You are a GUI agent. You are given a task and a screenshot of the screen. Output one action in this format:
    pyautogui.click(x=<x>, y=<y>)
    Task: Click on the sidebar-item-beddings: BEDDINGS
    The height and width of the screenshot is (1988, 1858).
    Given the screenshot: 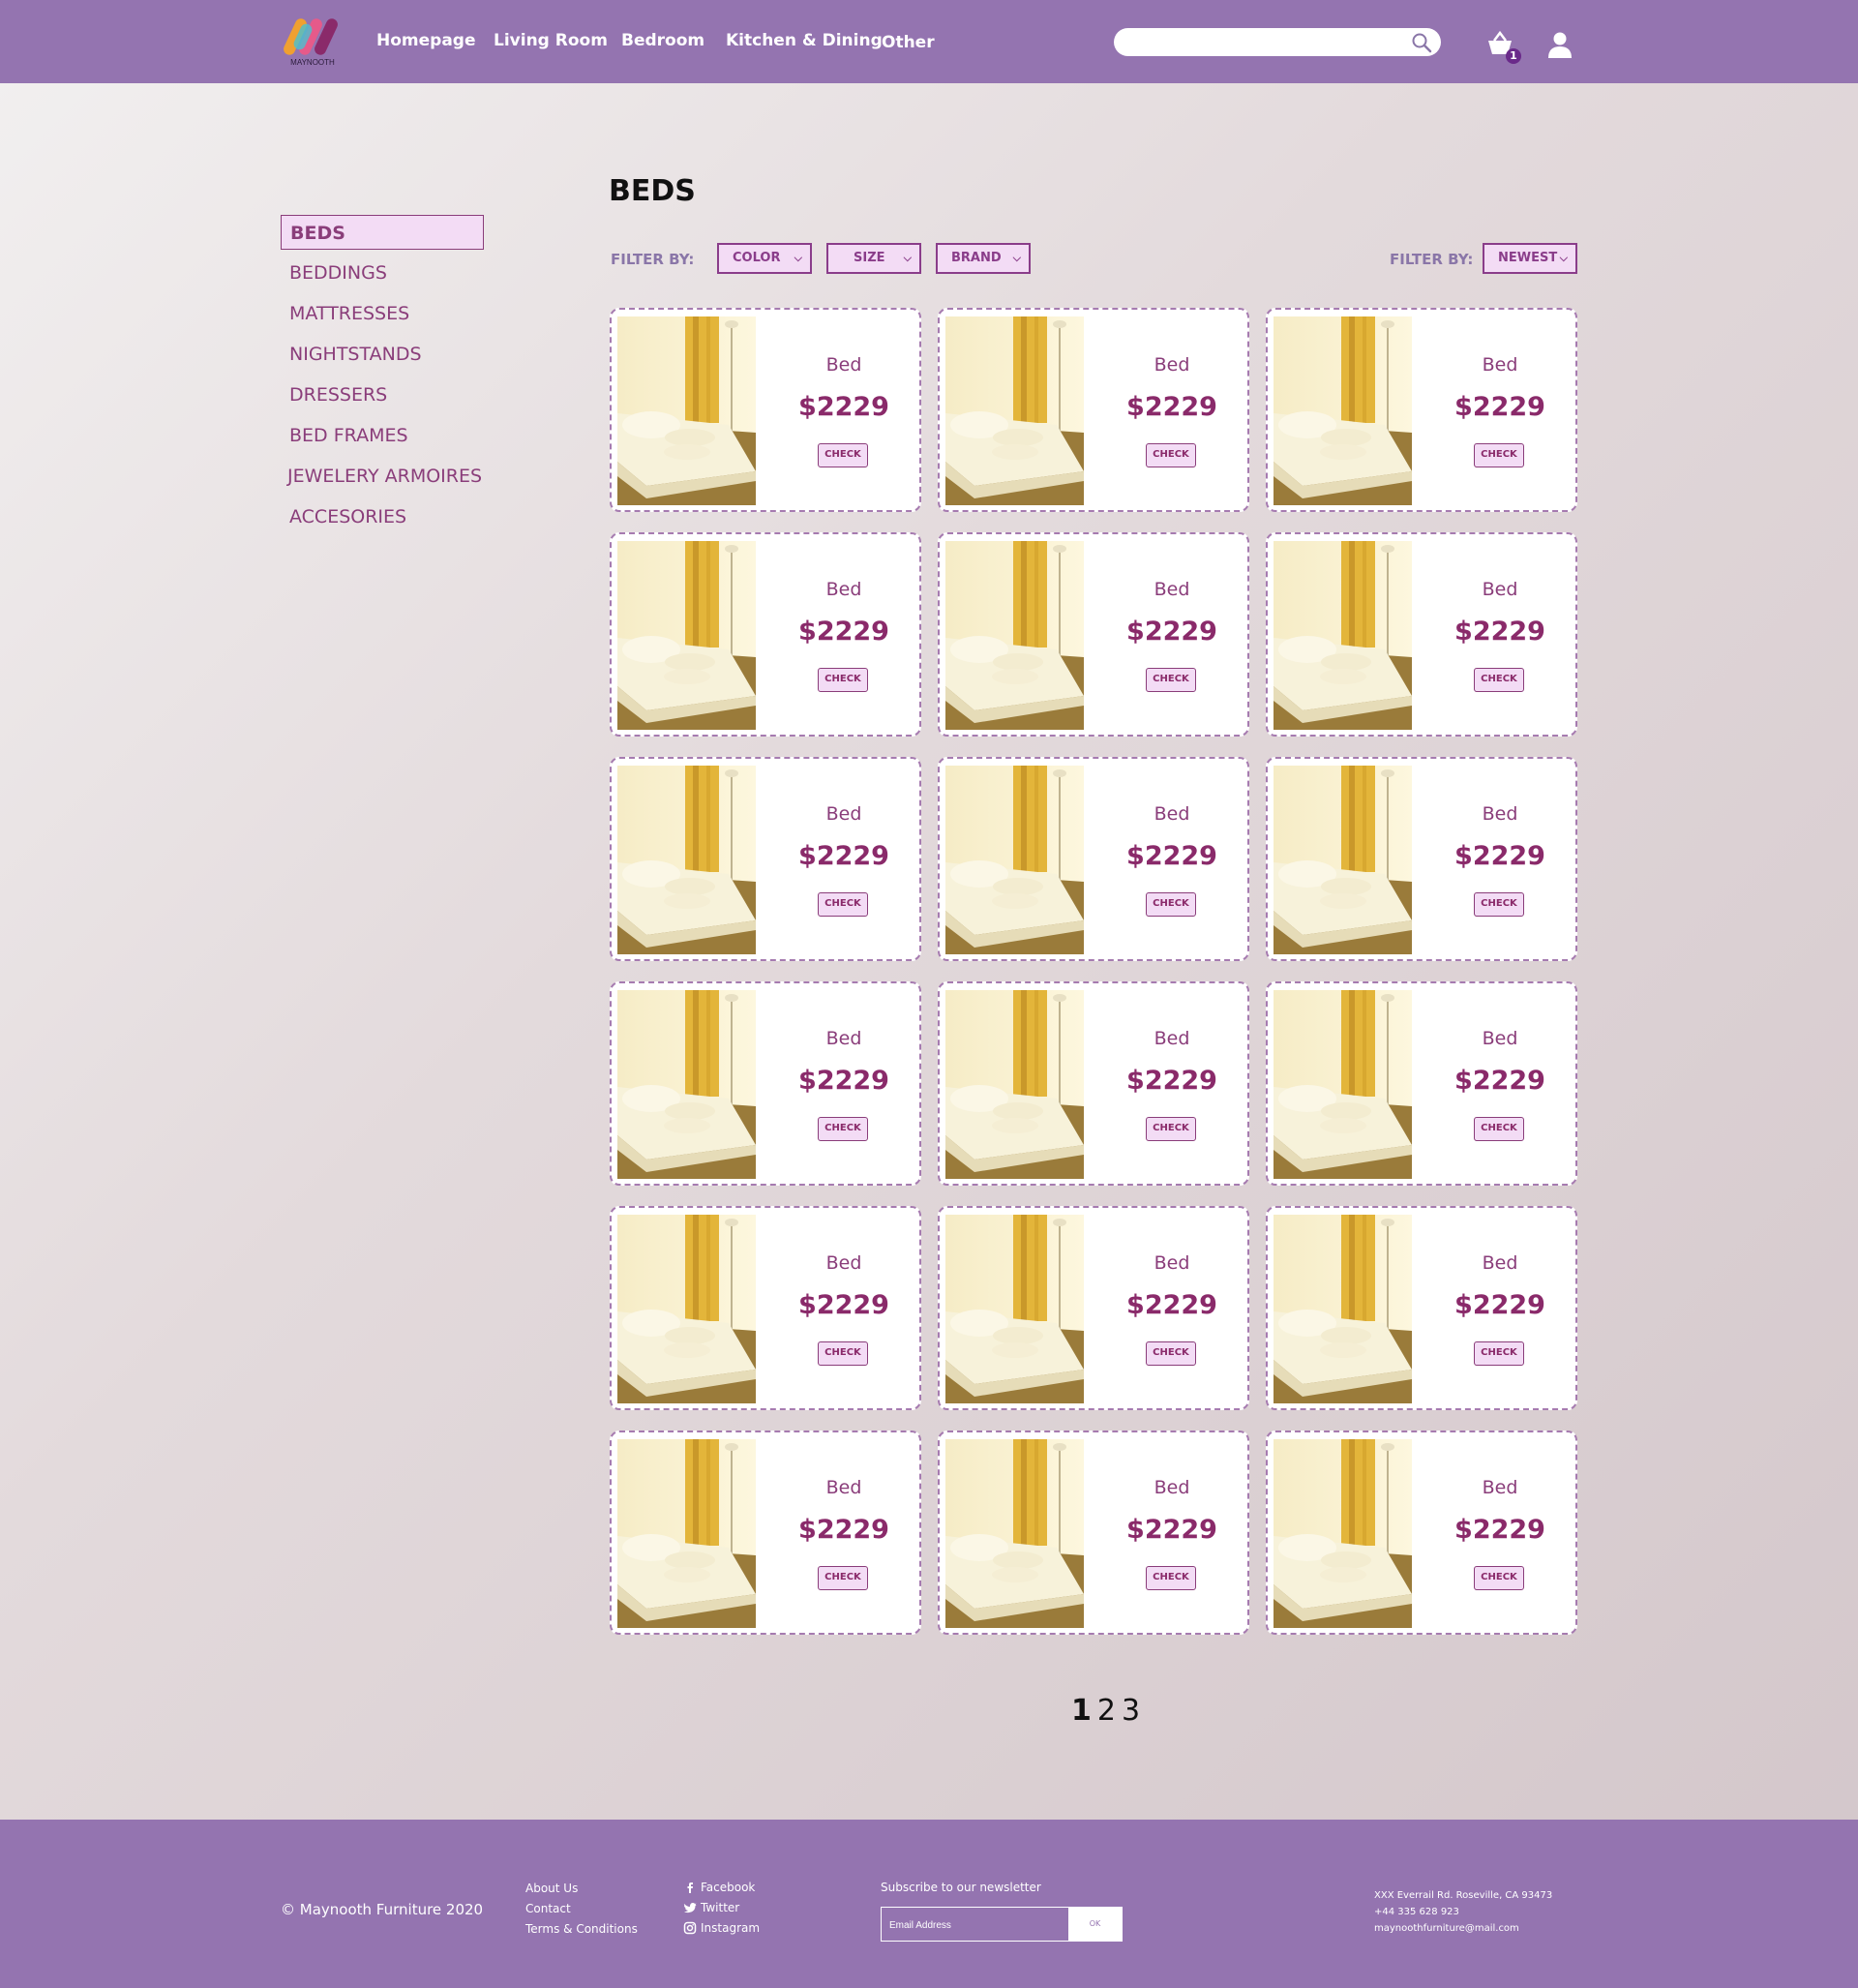 What is the action you would take?
    pyautogui.click(x=382, y=273)
    